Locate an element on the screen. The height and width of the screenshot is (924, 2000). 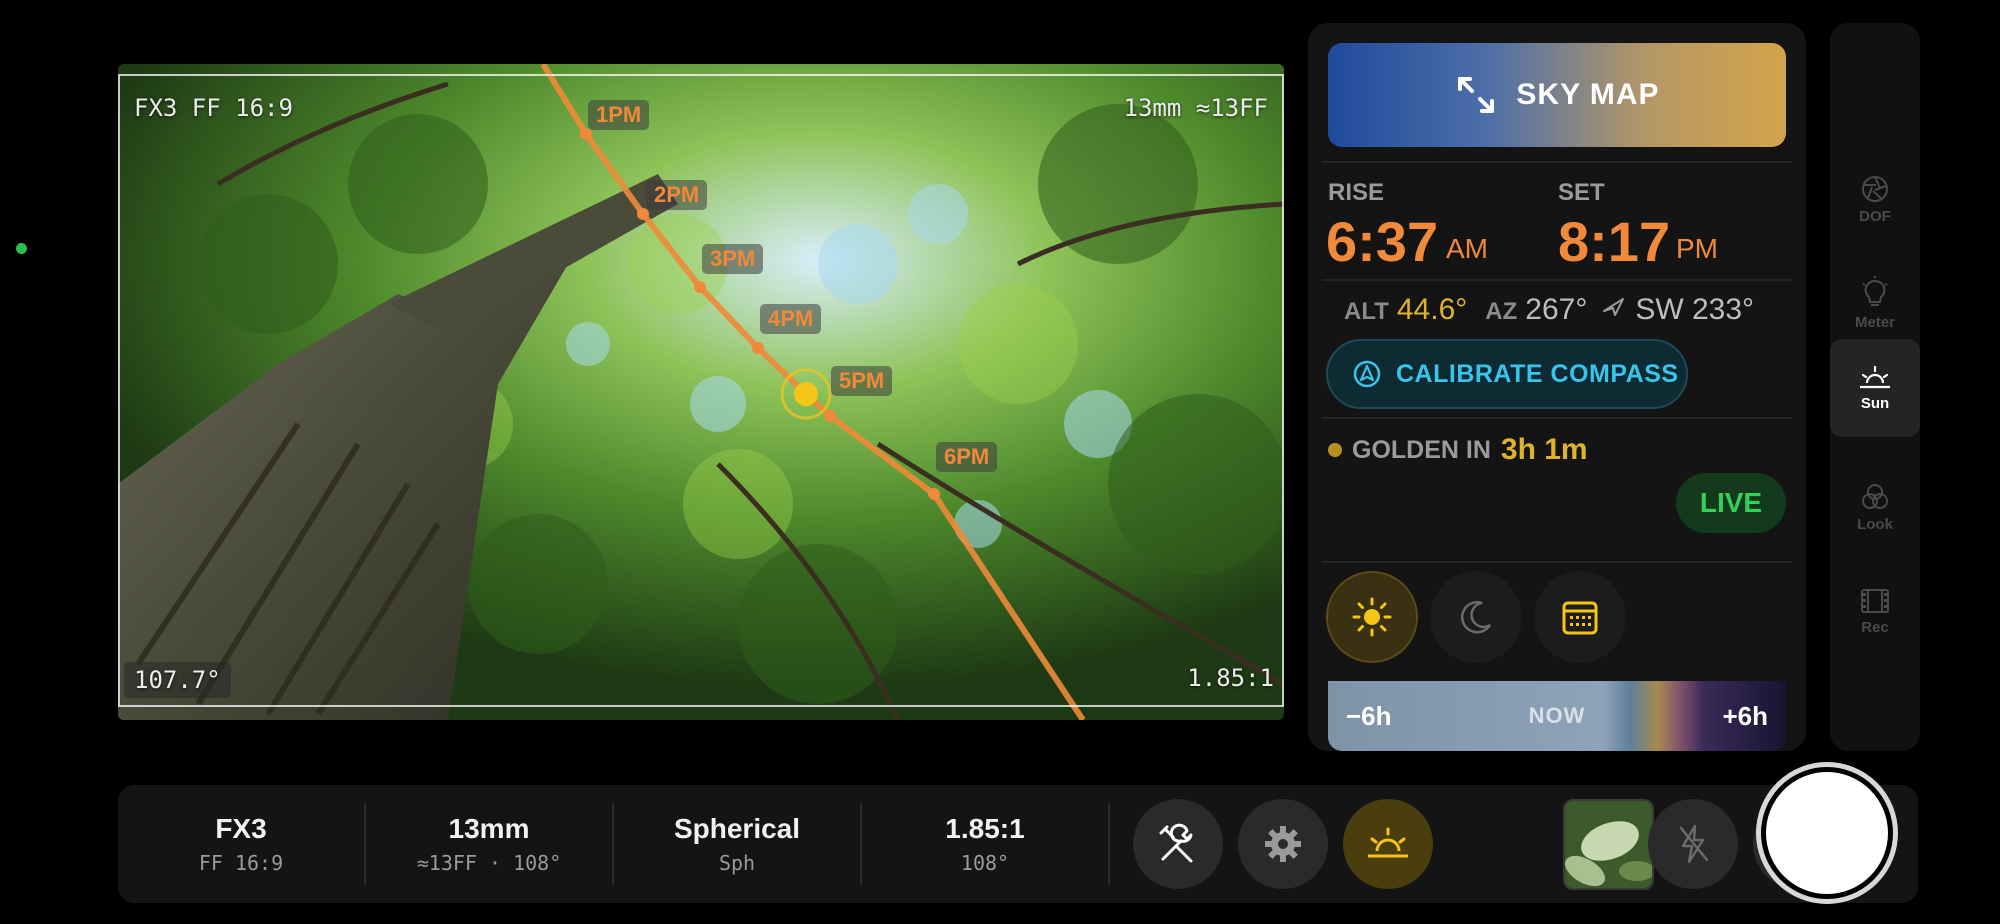
camera-sensor: FF 16:9 is located at coordinates (241, 863).